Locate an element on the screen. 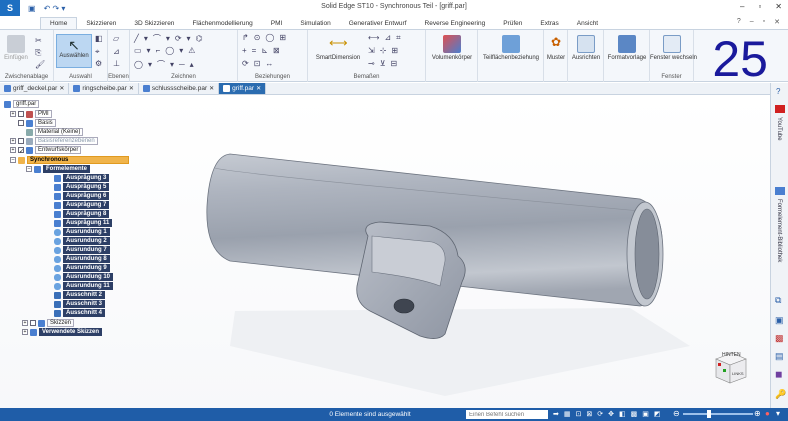  tree-node-features: – Formelemente is located at coordinates (58, 169).